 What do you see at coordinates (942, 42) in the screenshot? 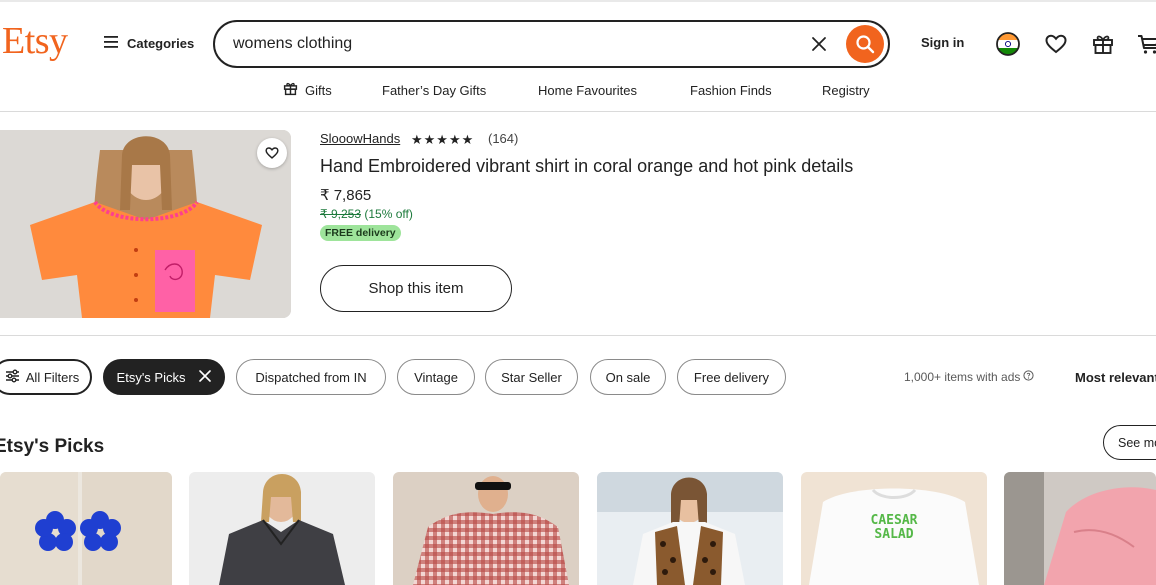
I see `sign-in-link: Sign in` at bounding box center [942, 42].